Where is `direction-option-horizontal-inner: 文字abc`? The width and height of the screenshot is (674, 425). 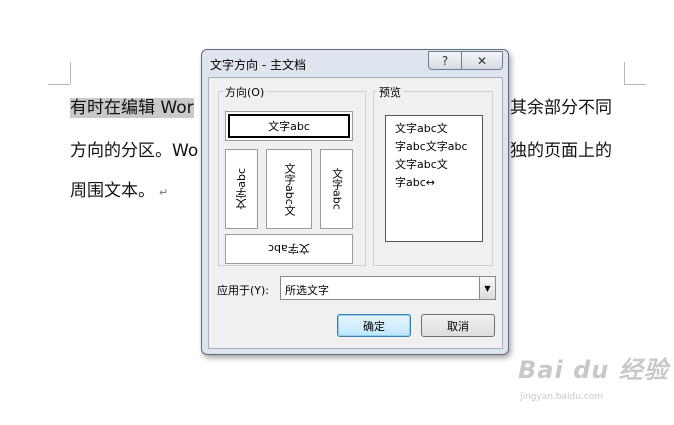 direction-option-horizontal-inner: 文字abc is located at coordinates (289, 126).